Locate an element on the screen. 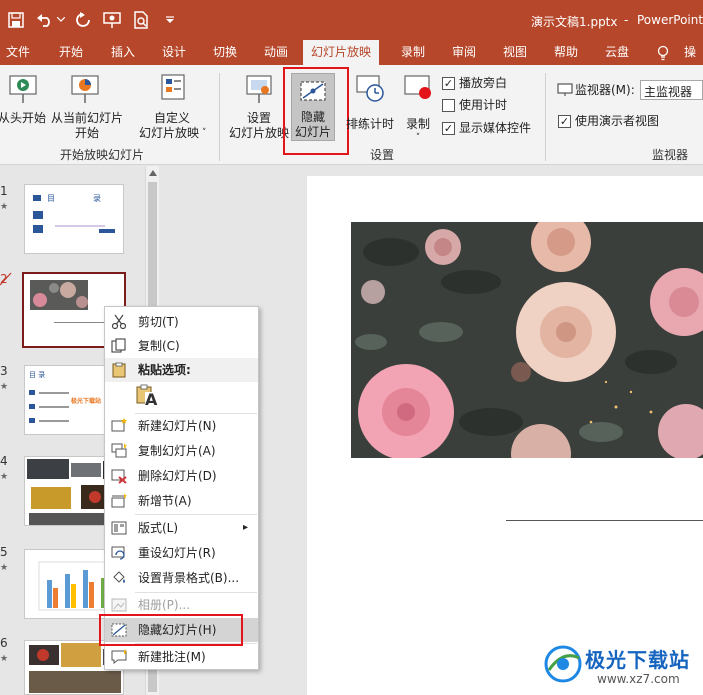  menu-cut-label: 剪切(T) is located at coordinates (158, 322).